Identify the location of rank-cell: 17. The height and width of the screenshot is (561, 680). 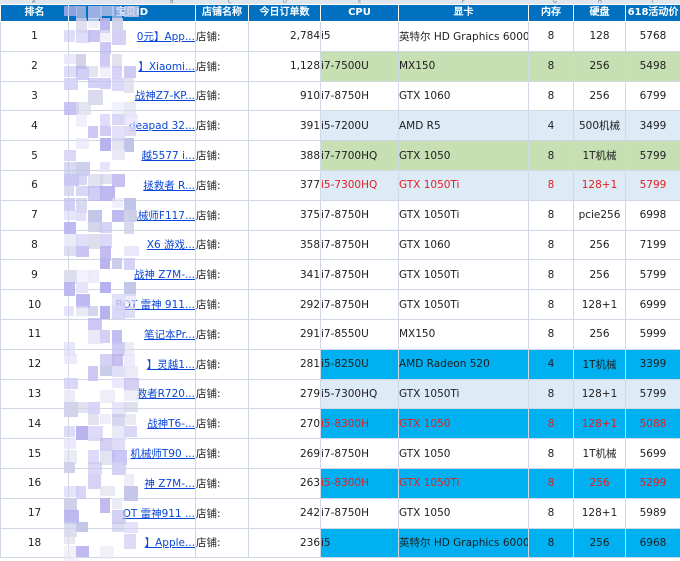
(35, 513).